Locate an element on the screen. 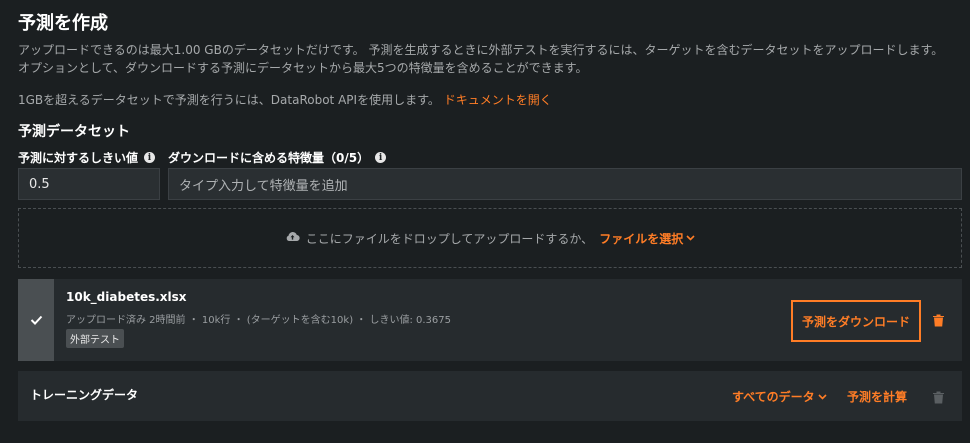 This screenshot has width=970, height=443. features-input: タイプ入力して特徴量を追加 is located at coordinates (565, 184).